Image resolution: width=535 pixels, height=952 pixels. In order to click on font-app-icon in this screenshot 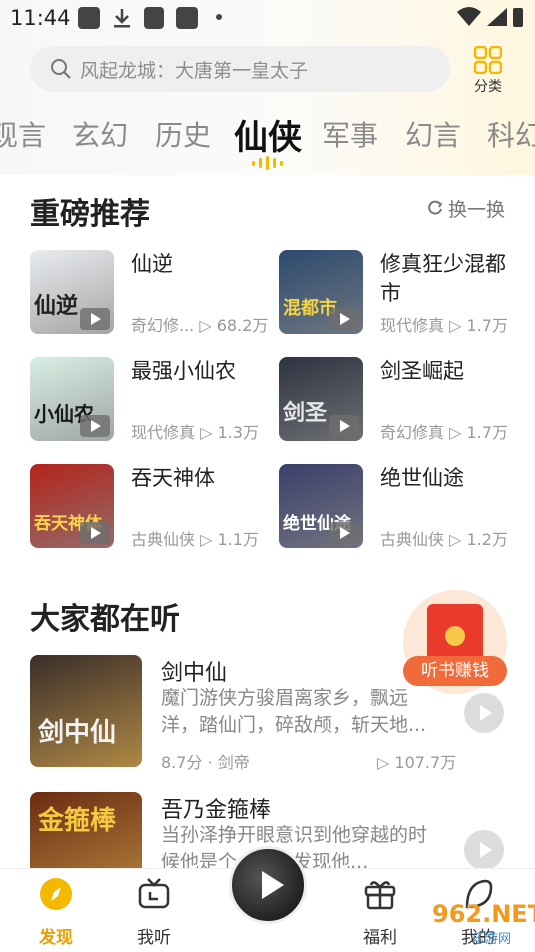, I will do `click(154, 18)`.